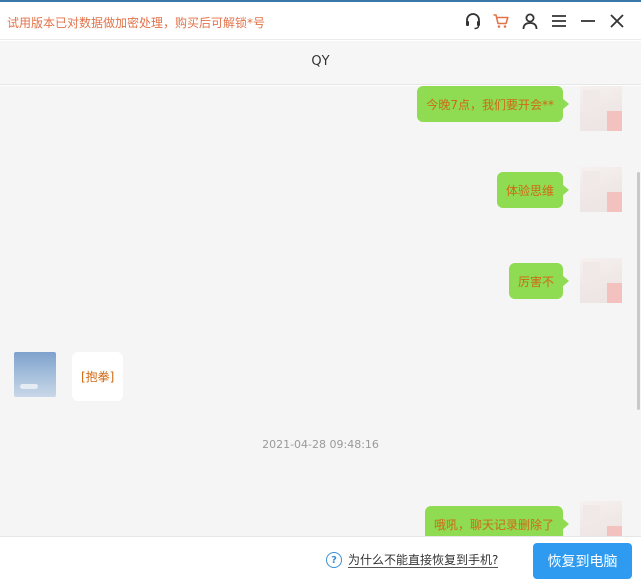  What do you see at coordinates (98, 376) in the screenshot?
I see `message-bubble: [抱拳]` at bounding box center [98, 376].